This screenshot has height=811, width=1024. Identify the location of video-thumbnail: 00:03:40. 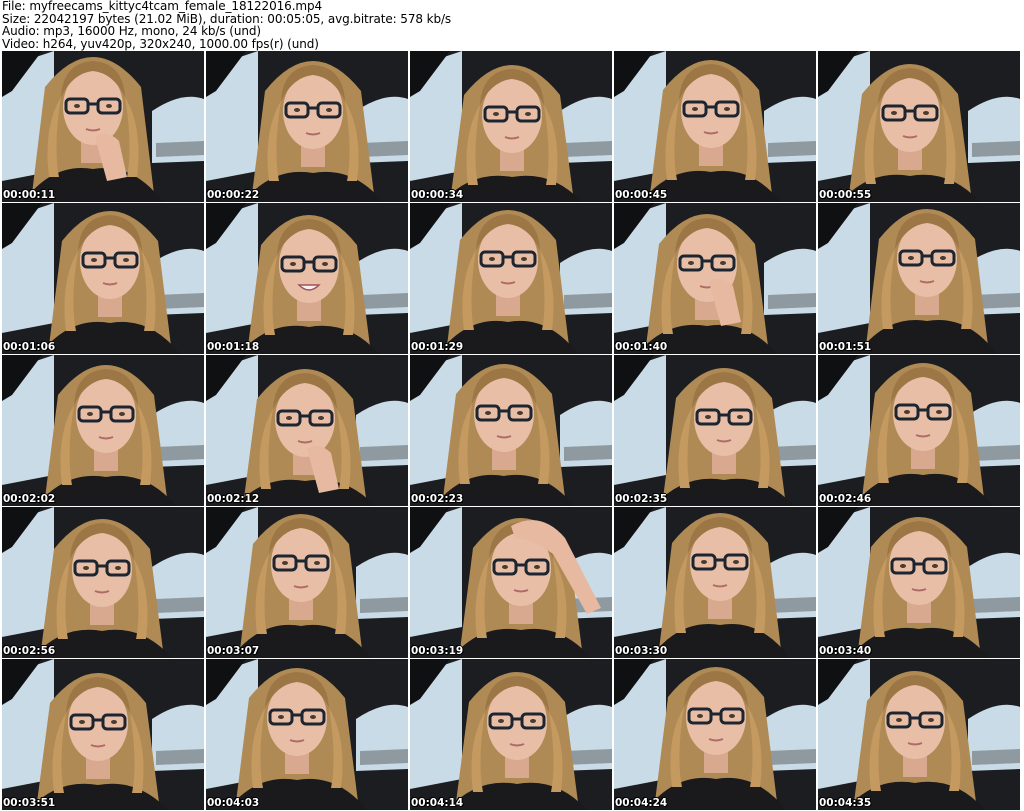
(919, 582).